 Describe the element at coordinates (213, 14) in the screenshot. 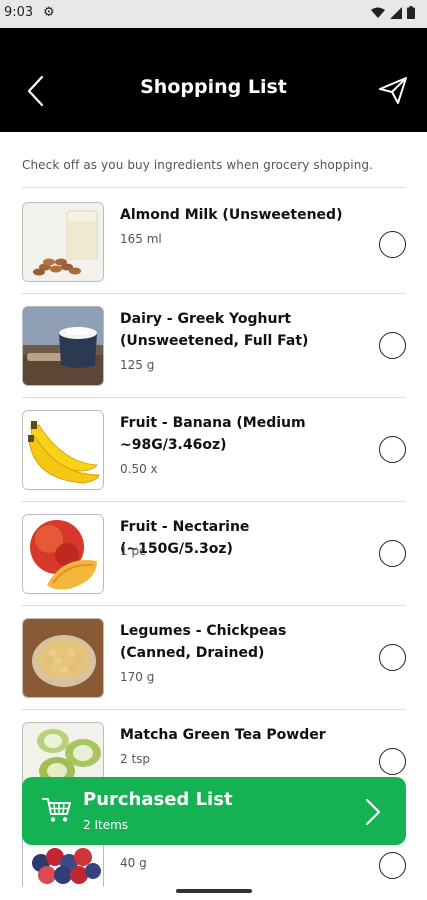

I see `status-bar: 9:03 ⚙` at that location.